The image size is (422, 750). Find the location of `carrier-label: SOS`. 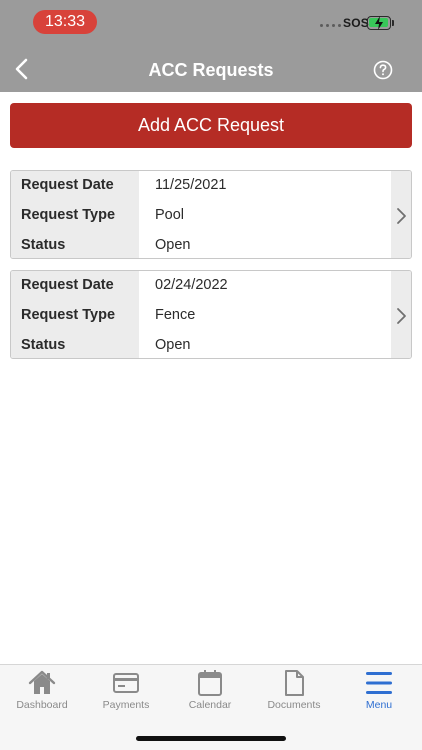

carrier-label: SOS is located at coordinates (356, 23).